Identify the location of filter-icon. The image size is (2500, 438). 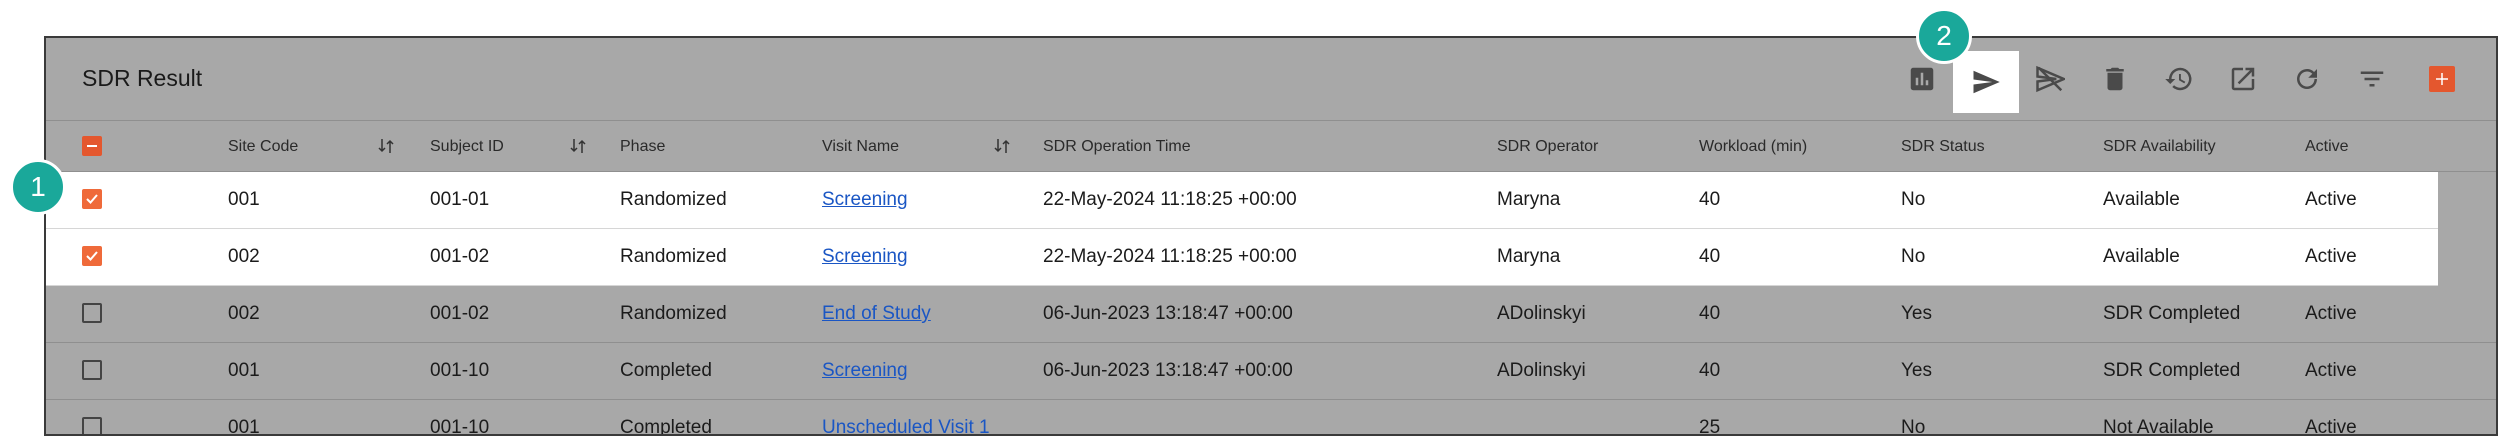
(2372, 79).